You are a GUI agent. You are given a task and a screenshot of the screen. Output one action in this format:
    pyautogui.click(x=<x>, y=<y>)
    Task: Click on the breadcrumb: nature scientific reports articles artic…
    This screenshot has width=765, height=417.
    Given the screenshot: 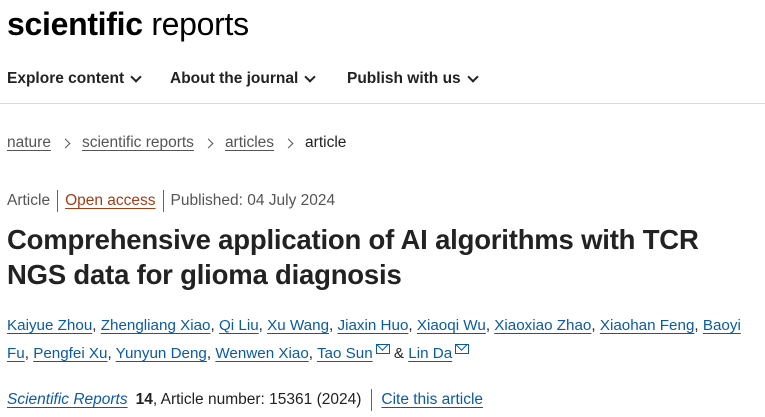 What is the action you would take?
    pyautogui.click(x=176, y=143)
    